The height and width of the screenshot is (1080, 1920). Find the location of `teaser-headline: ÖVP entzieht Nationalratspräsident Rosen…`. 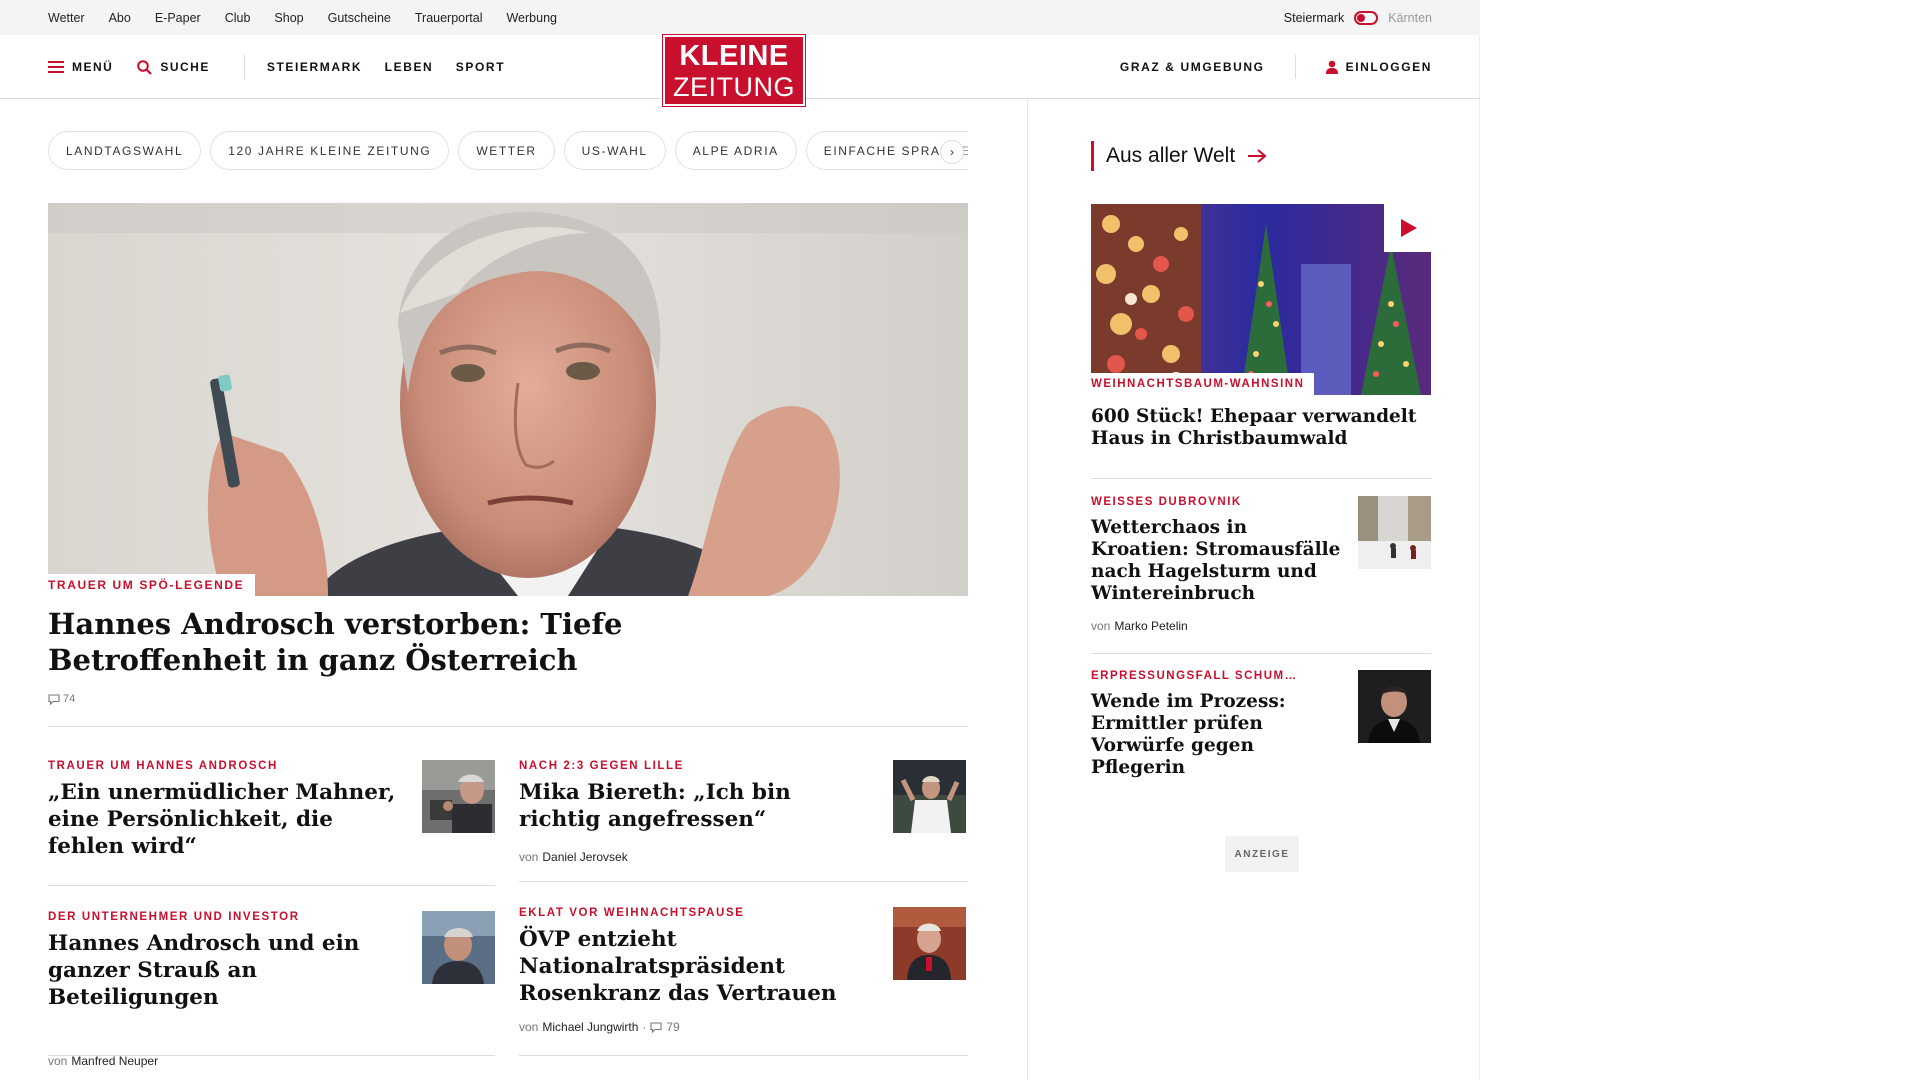

teaser-headline: ÖVP entzieht Nationalratspräsident Rosen… is located at coordinates (699, 966).